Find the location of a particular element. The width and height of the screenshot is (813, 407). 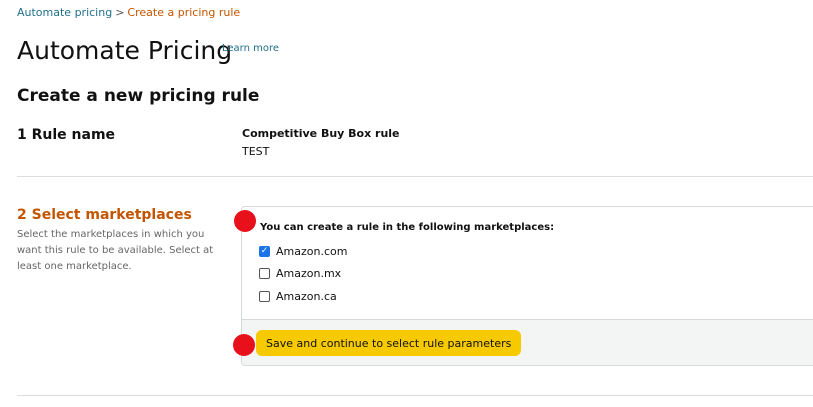

marketplace-label: Amazon.mx is located at coordinates (309, 273).